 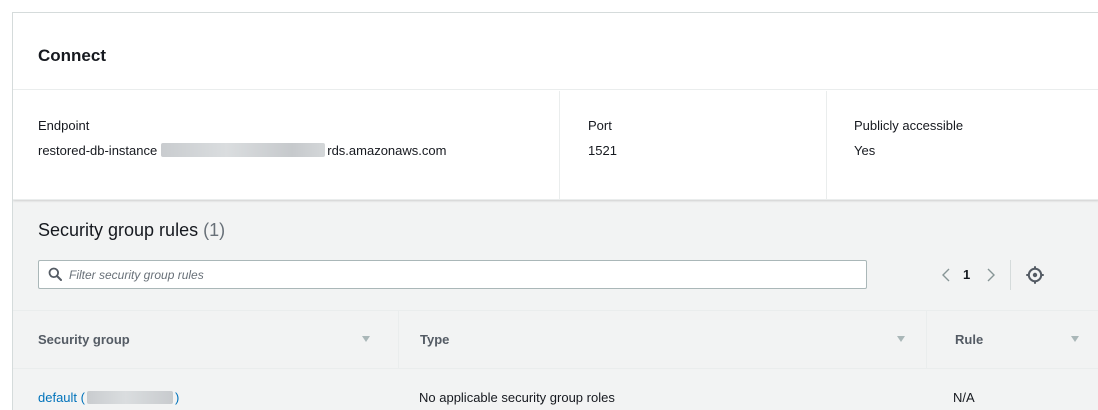 What do you see at coordinates (964, 397) in the screenshot?
I see `rule-cell: N/A` at bounding box center [964, 397].